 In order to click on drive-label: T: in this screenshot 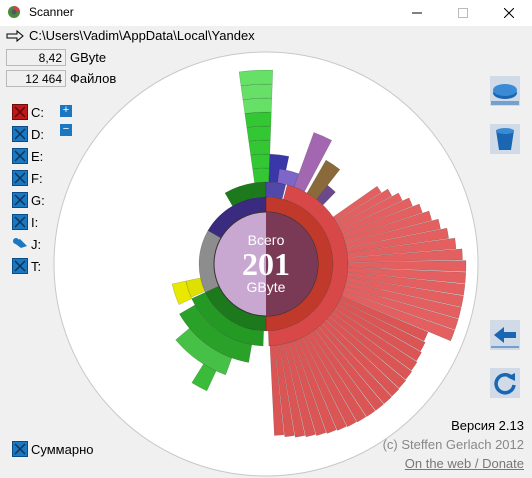, I will do `click(36, 266)`.